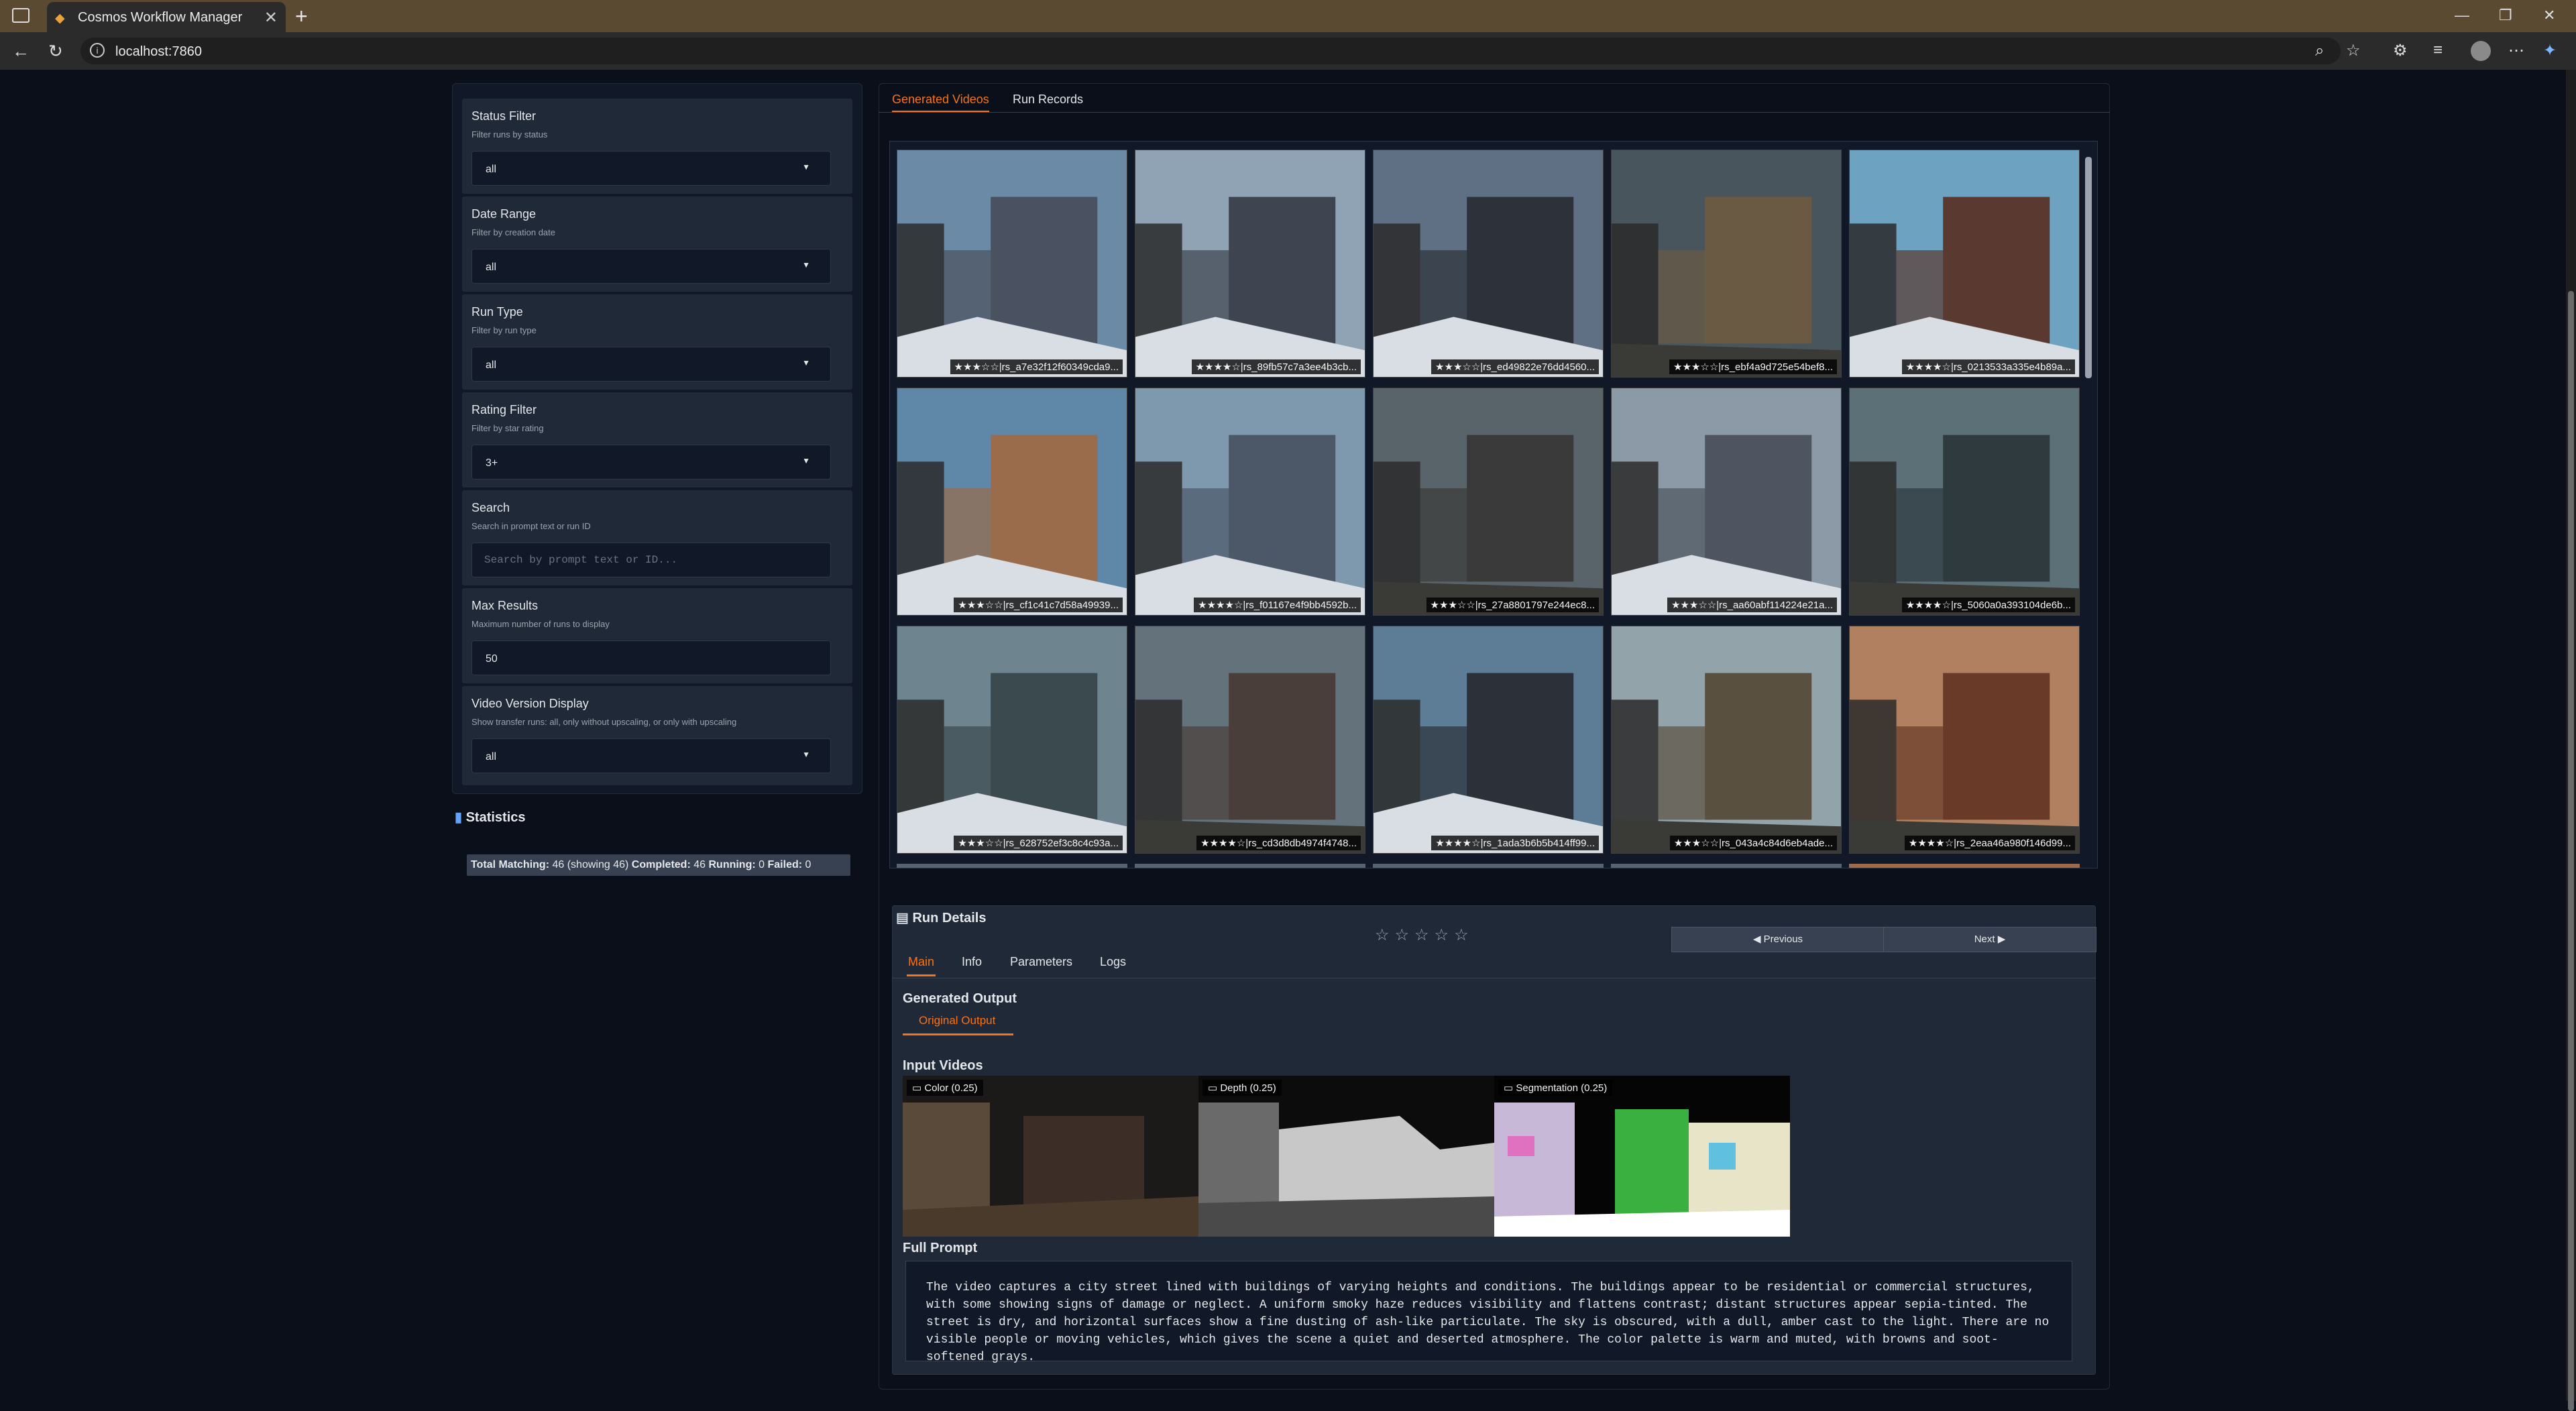 Image resolution: width=2576 pixels, height=1411 pixels. Describe the element at coordinates (1113, 962) in the screenshot. I see `tab-logs: Logs` at that location.